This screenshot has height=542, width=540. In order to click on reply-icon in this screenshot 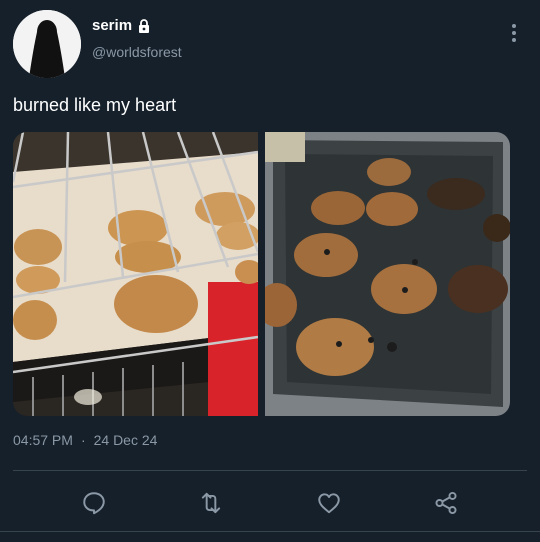, I will do `click(94, 503)`.